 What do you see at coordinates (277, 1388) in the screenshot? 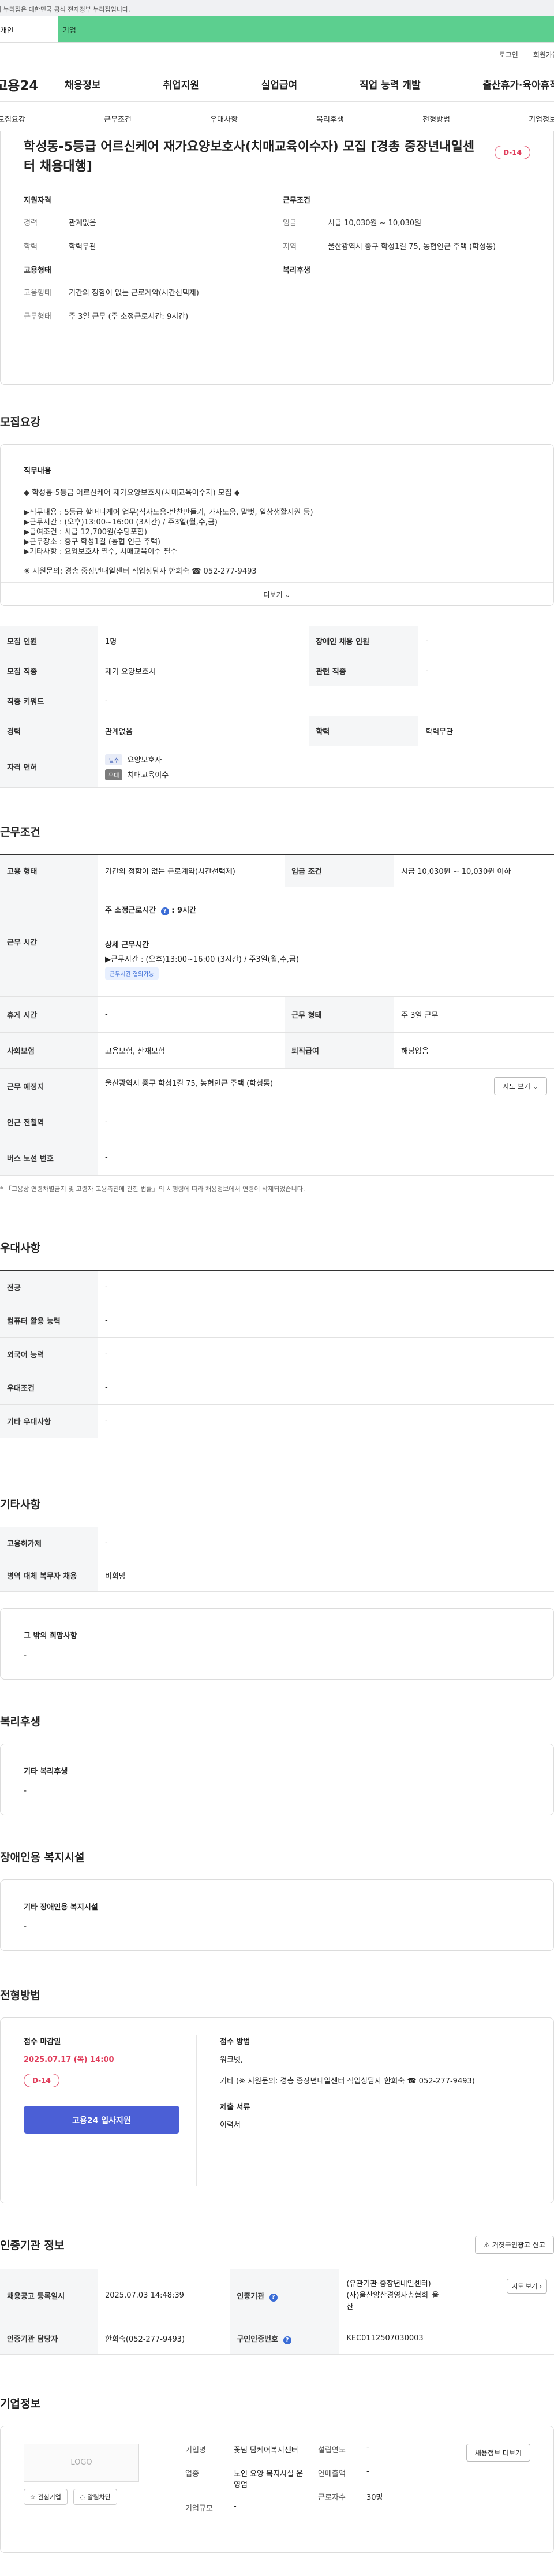
I see `table-row: 우대조건 -` at bounding box center [277, 1388].